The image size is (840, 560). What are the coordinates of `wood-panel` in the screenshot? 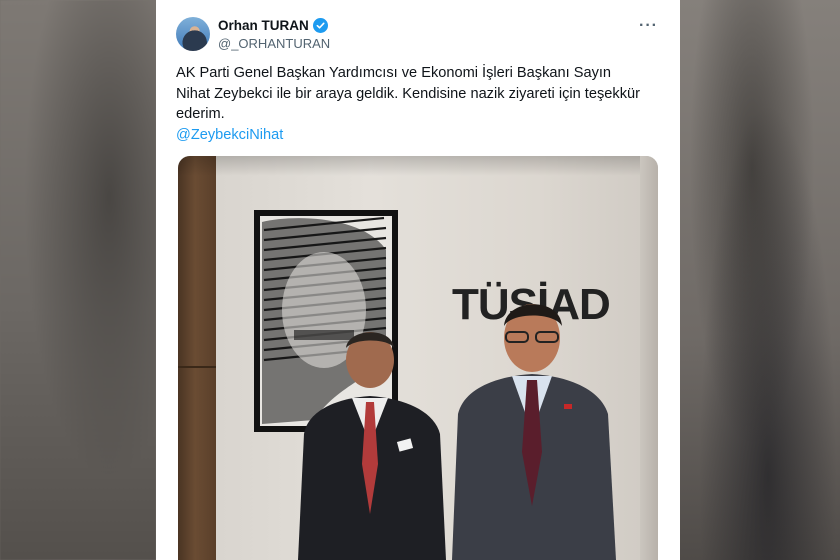 It's located at (197, 358).